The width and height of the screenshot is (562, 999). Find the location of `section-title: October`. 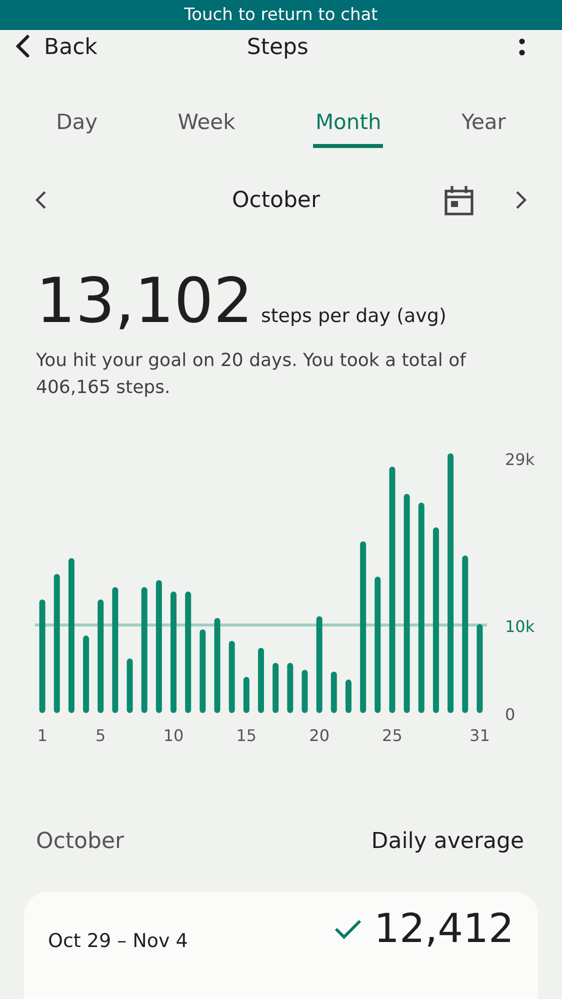

section-title: October is located at coordinates (80, 841).